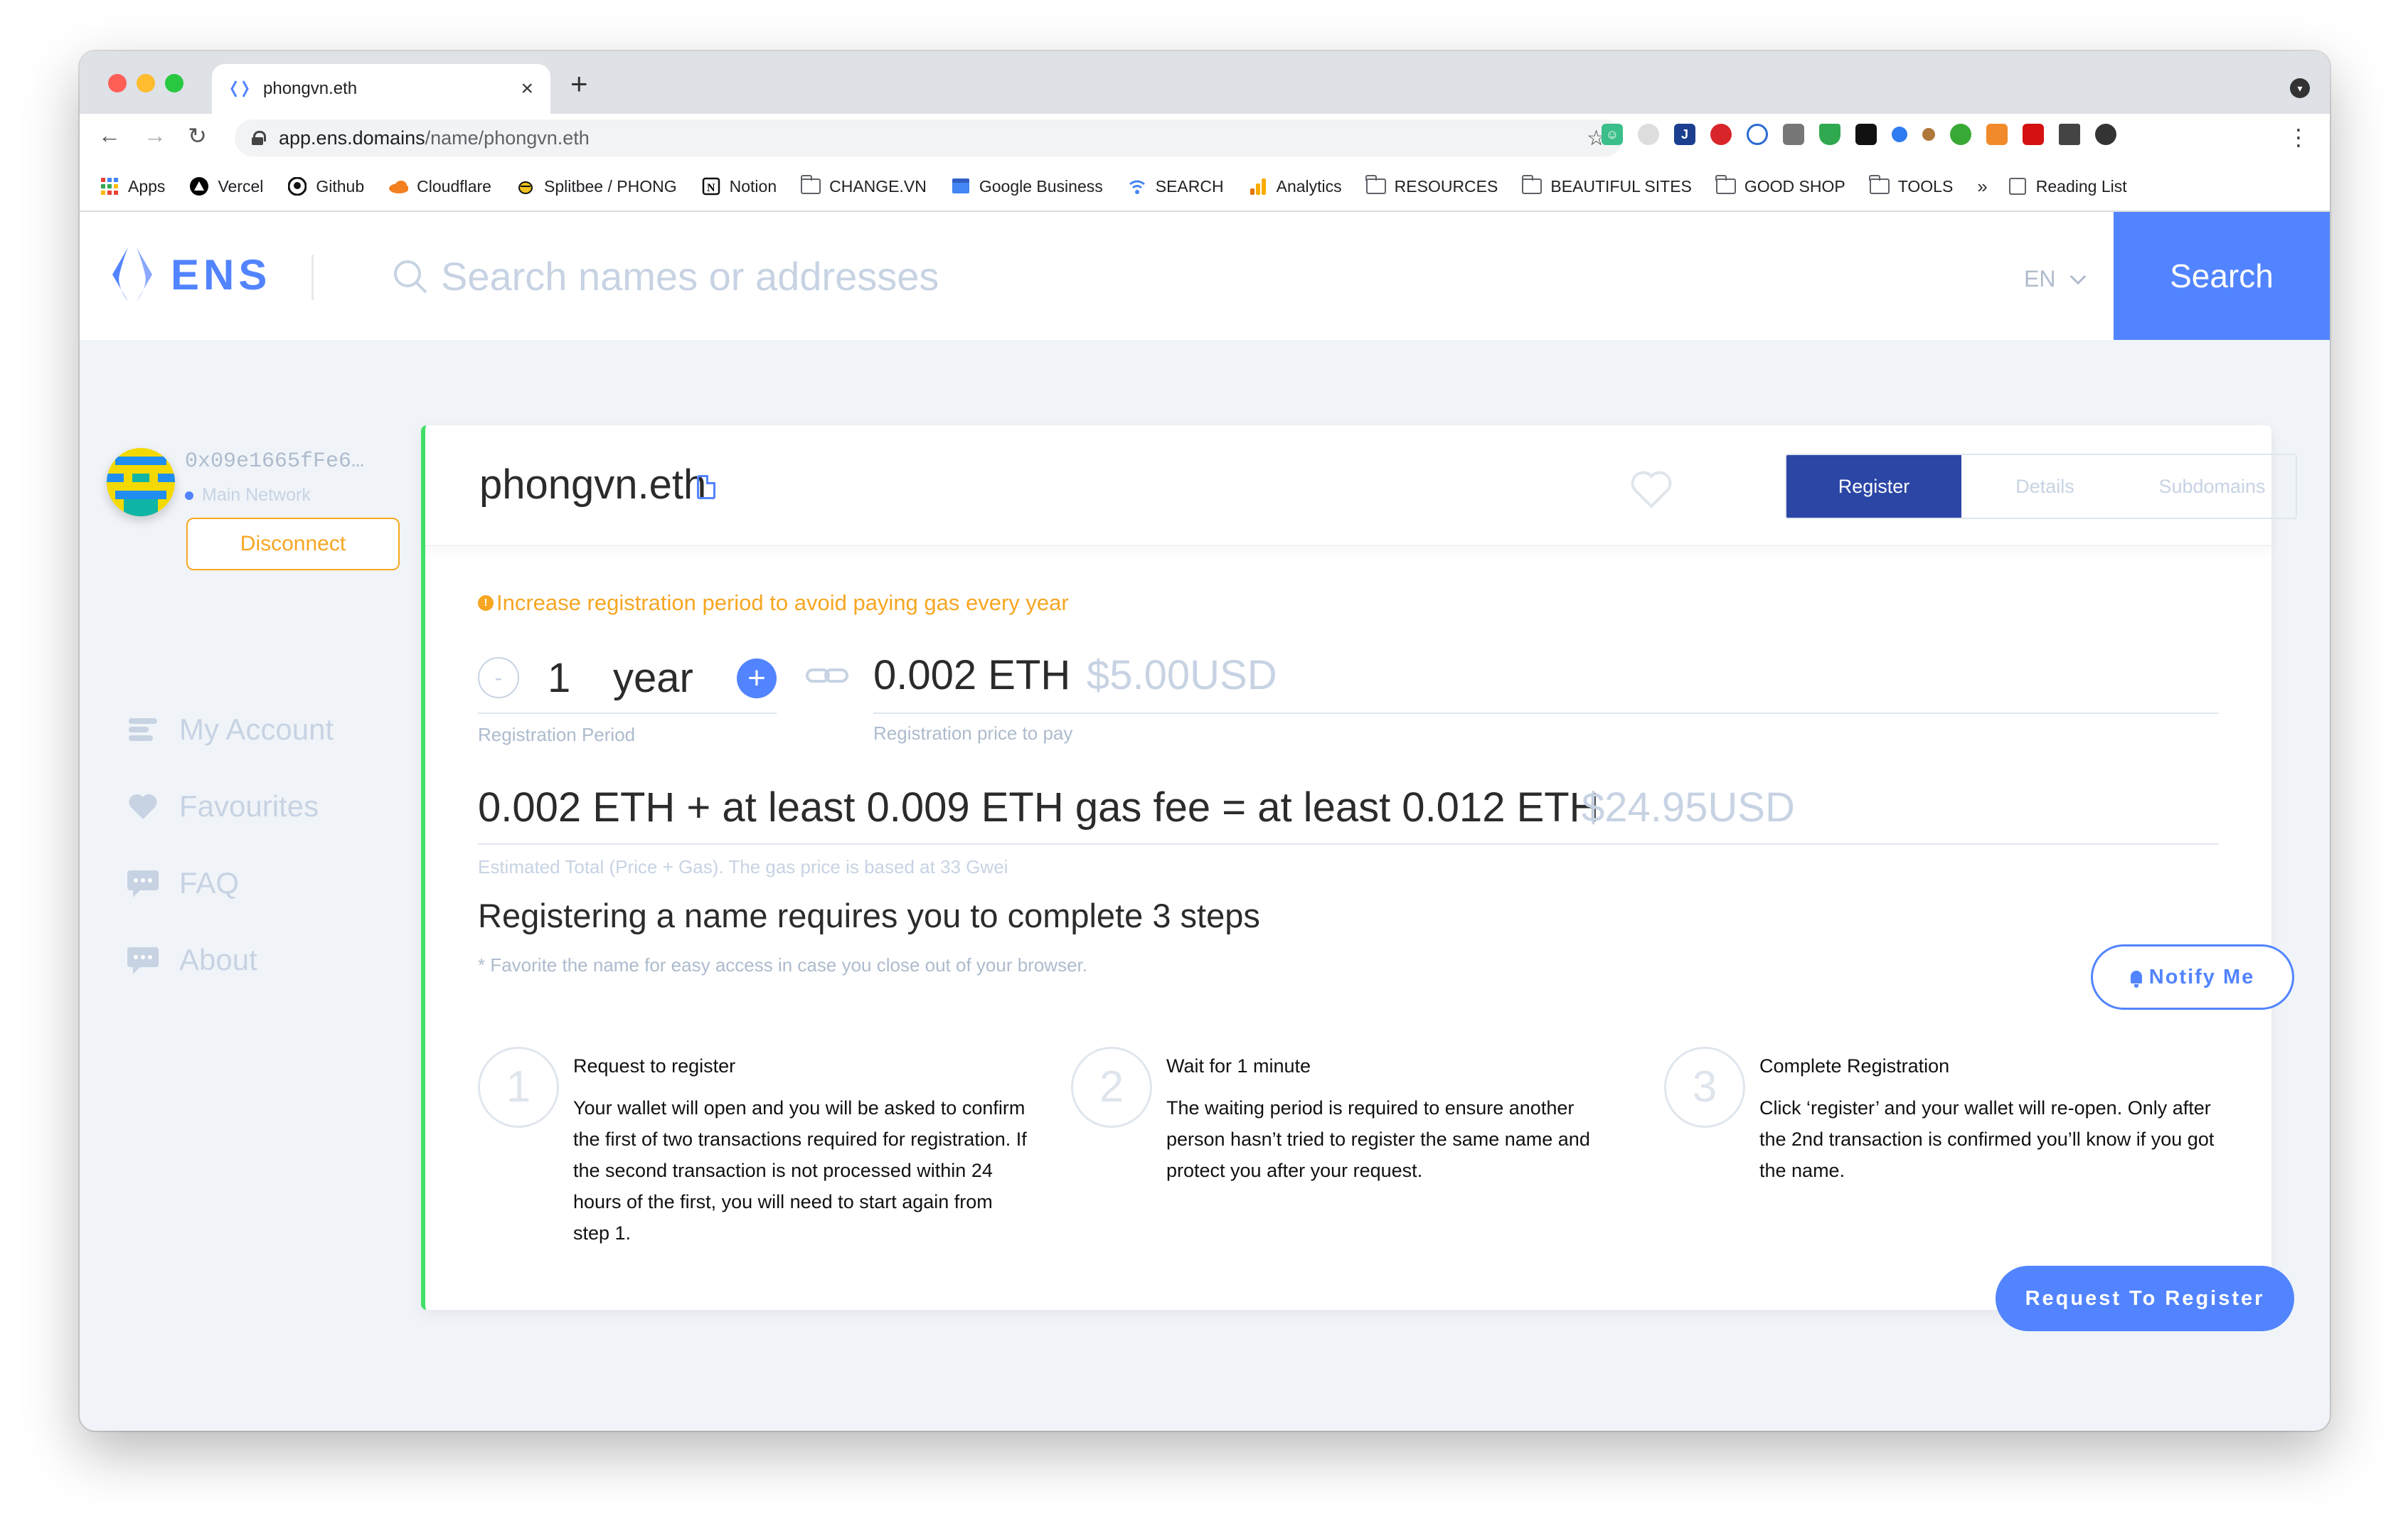 The height and width of the screenshot is (1536, 2408). I want to click on url-path: /name/phongvn.eth, so click(507, 138).